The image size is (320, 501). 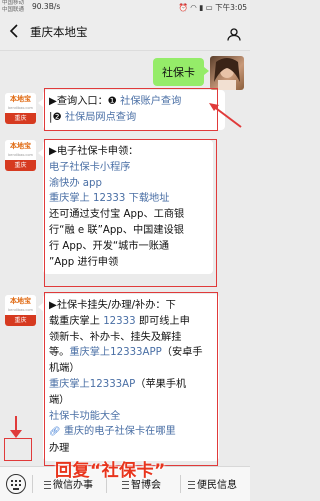 What do you see at coordinates (46, 6) in the screenshot?
I see `network-speed: 90.3B/s` at bounding box center [46, 6].